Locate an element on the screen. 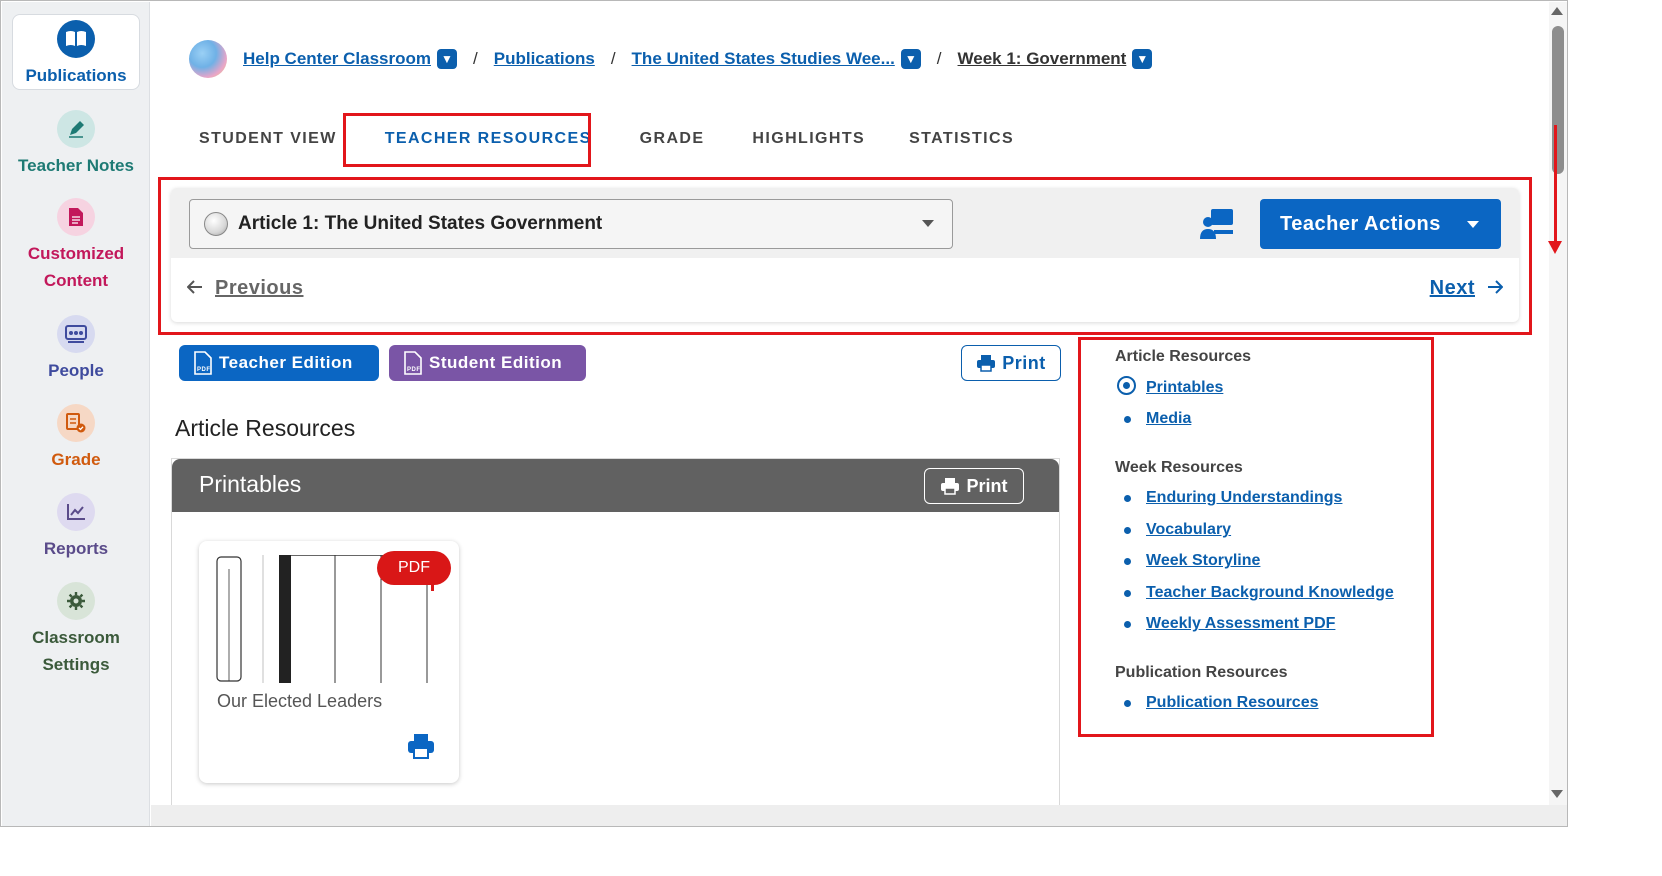 Image resolution: width=1662 pixels, height=876 pixels. grade-icon is located at coordinates (76, 423).